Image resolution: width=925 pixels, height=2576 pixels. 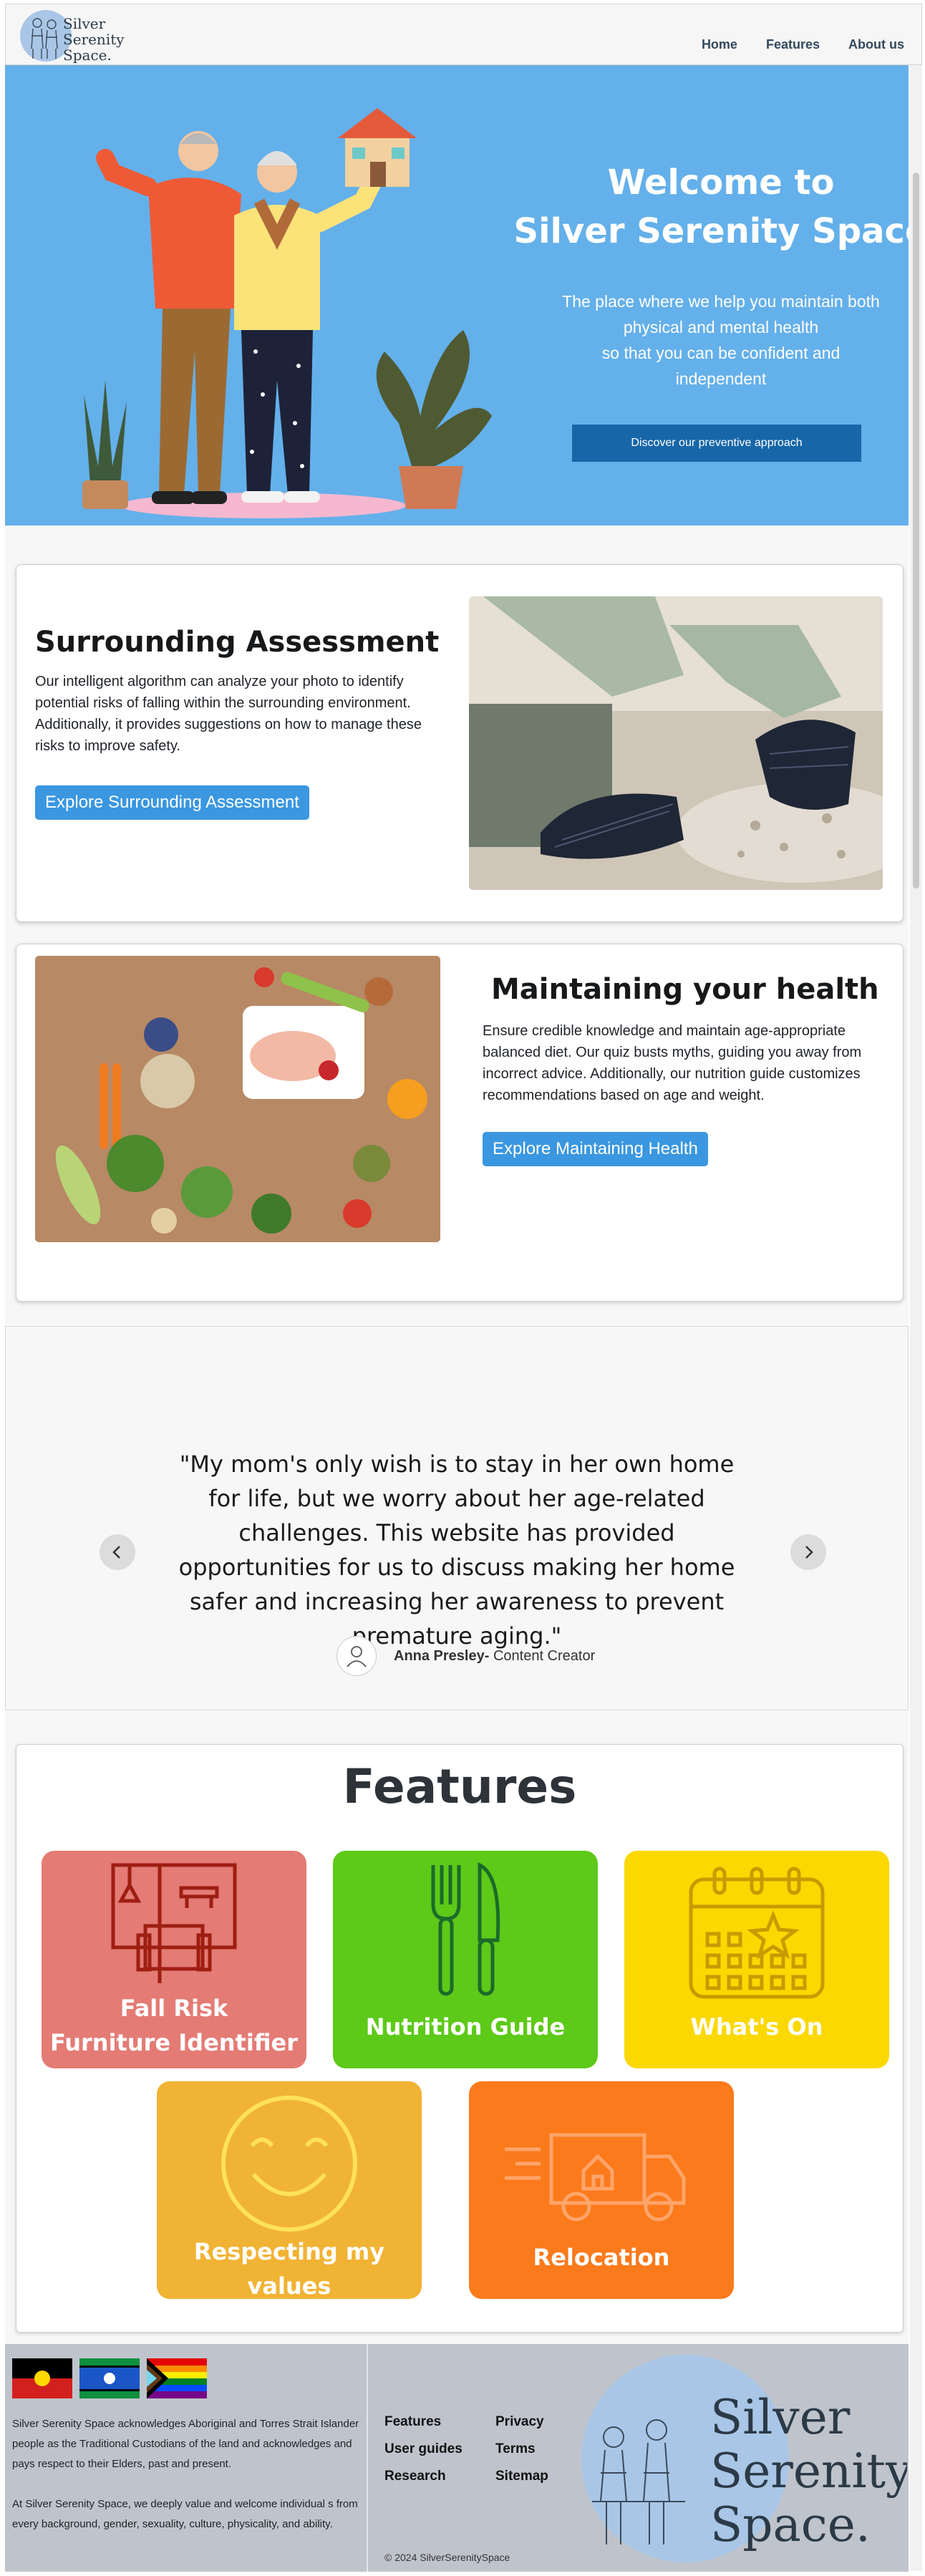 What do you see at coordinates (916, 1318) in the screenshot?
I see `page-scrollbar` at bounding box center [916, 1318].